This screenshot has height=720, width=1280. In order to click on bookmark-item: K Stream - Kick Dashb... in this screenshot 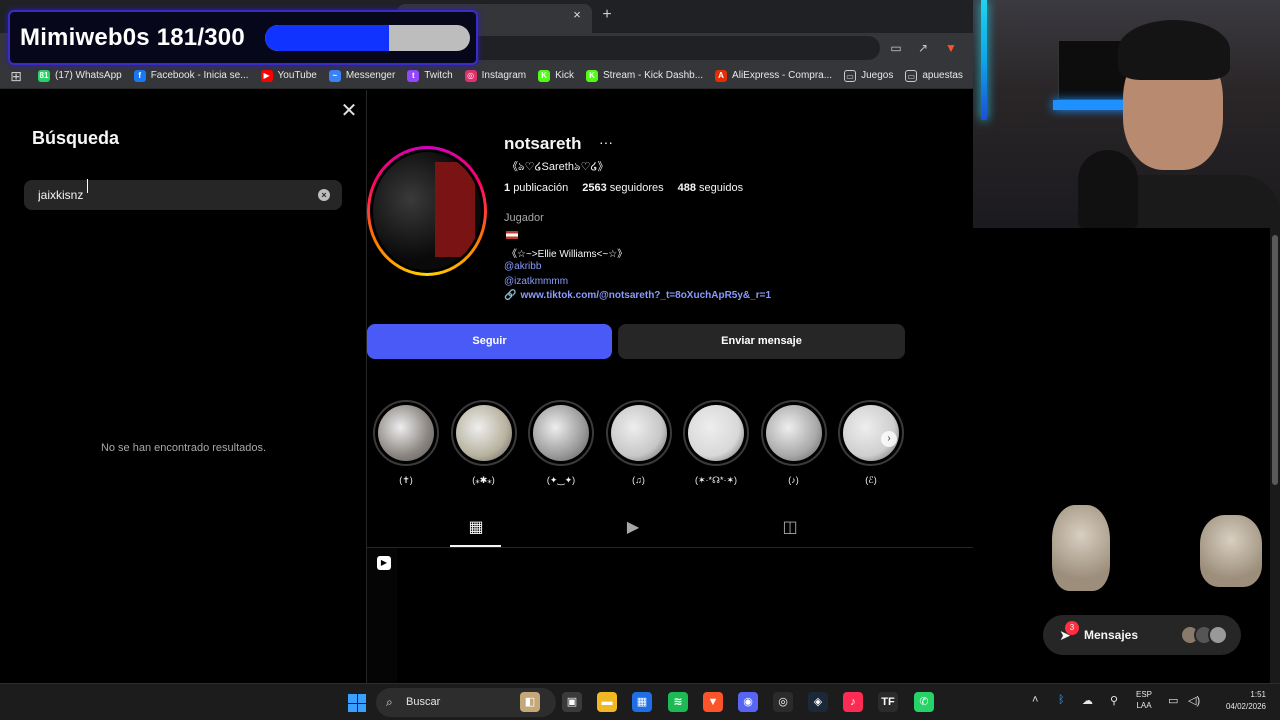, I will do `click(645, 75)`.